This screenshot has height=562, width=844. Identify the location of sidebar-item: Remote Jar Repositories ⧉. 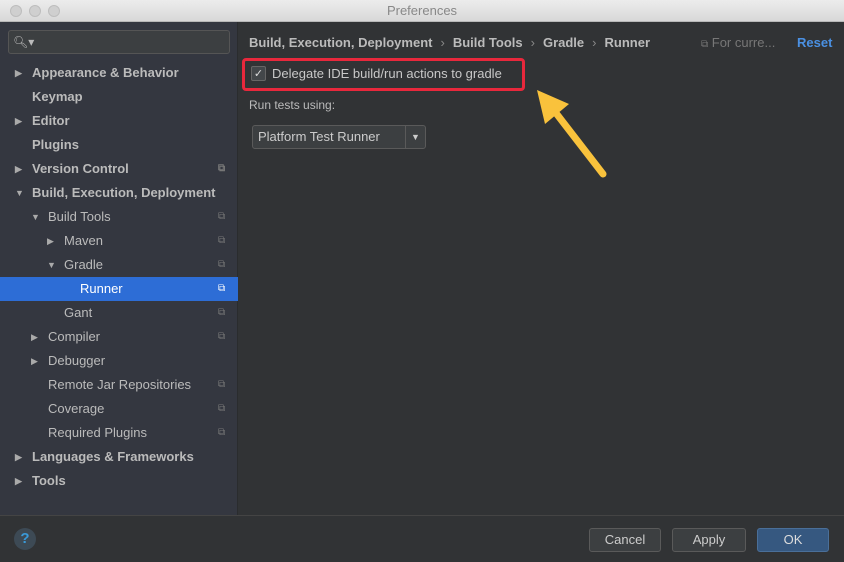
(119, 385).